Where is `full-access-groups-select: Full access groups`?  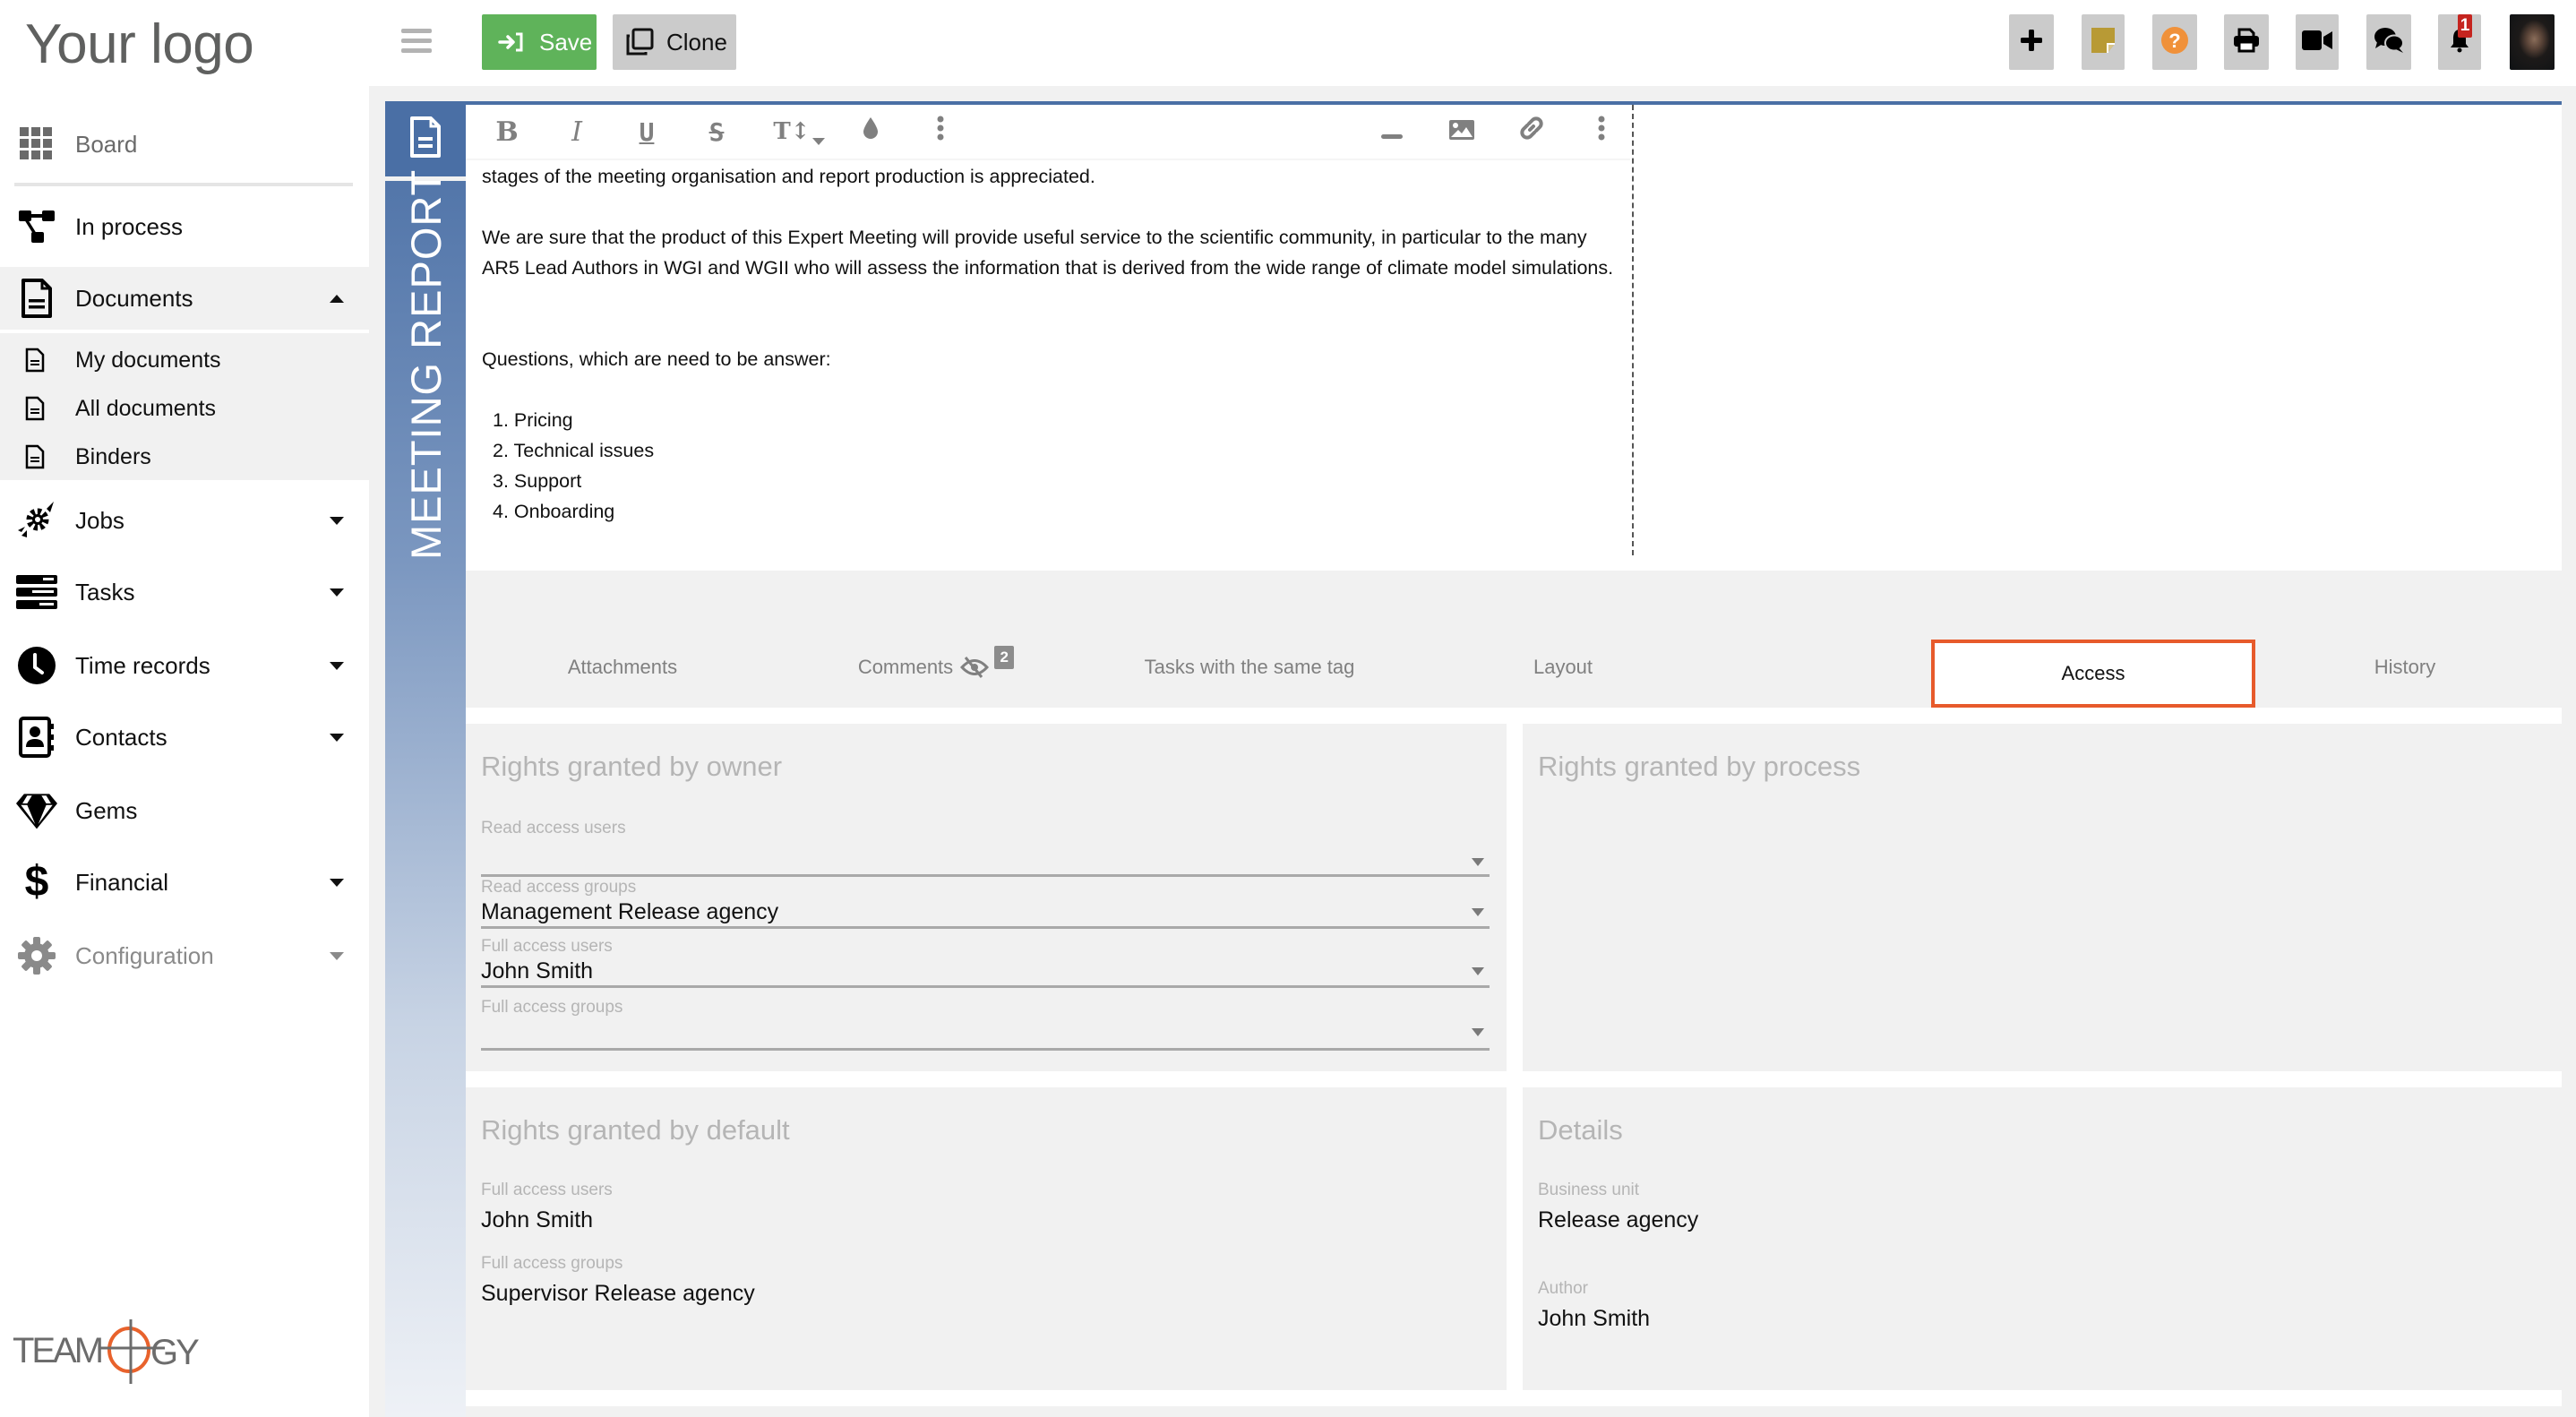 full-access-groups-select: Full access groups is located at coordinates (985, 1024).